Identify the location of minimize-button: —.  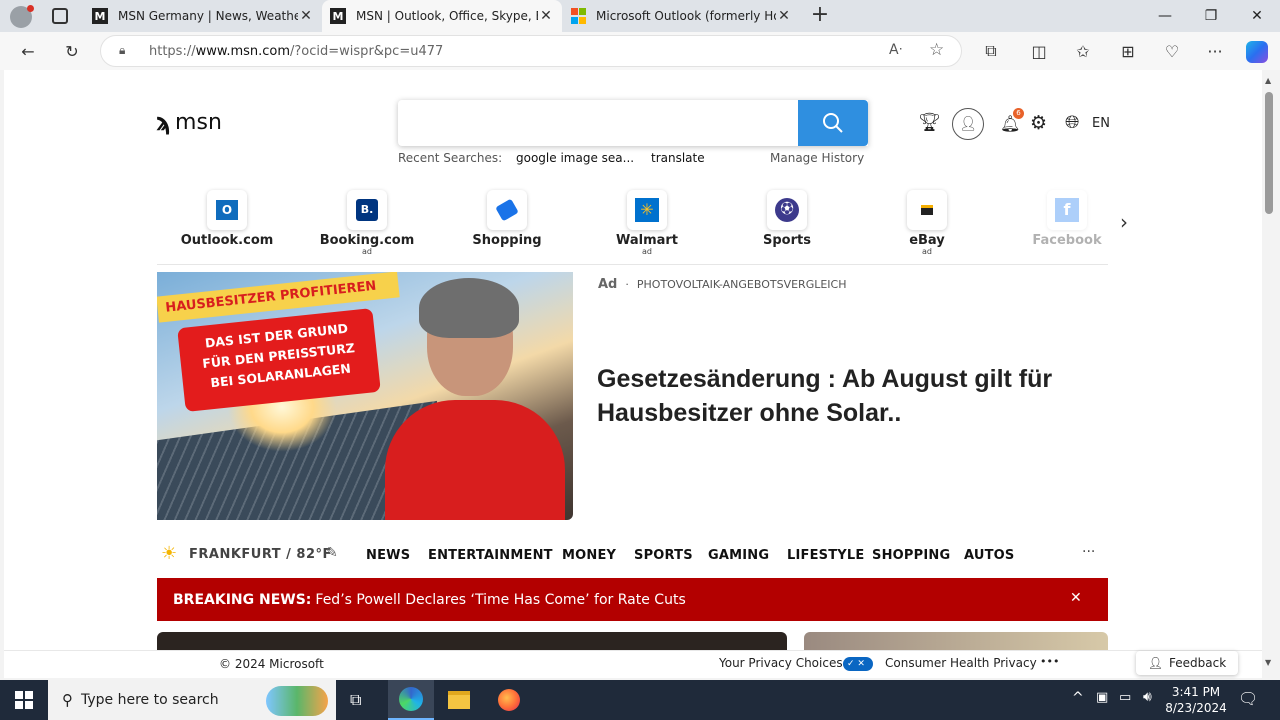
(1165, 16).